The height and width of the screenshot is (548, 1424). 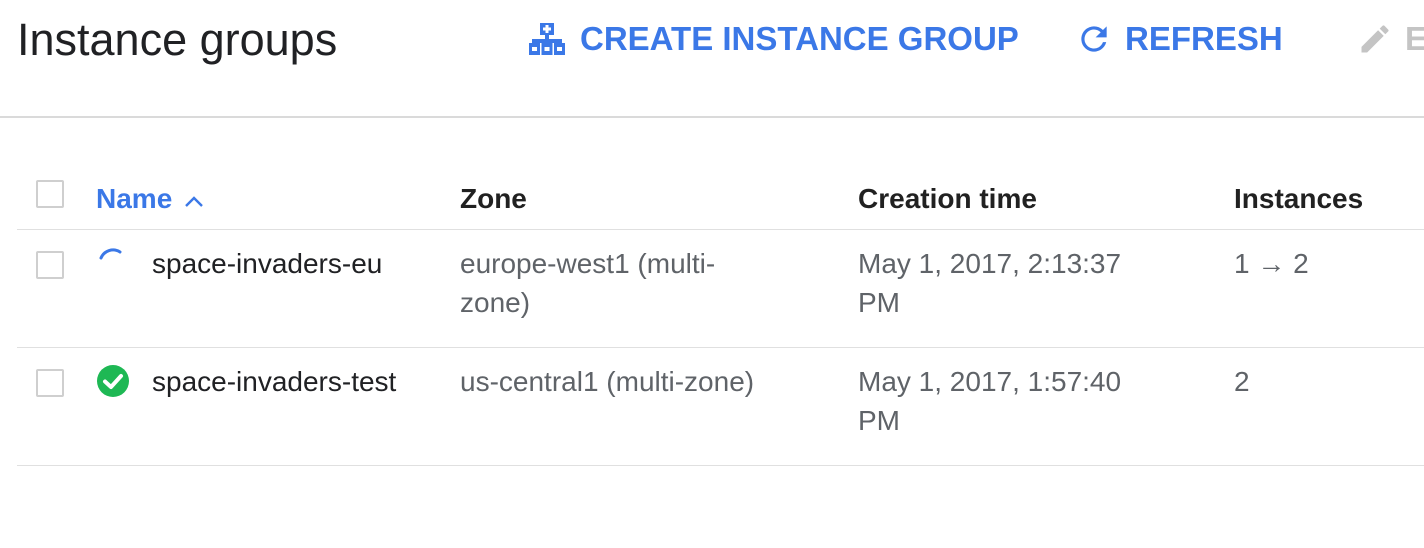 I want to click on instance-group-name-text: space-invaders-test, so click(x=274, y=381).